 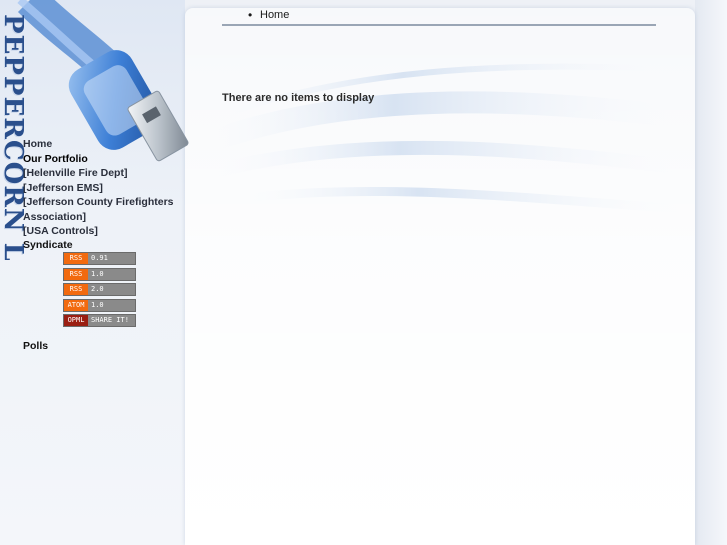 I want to click on rss-badge-version: 2.0, so click(x=111, y=289).